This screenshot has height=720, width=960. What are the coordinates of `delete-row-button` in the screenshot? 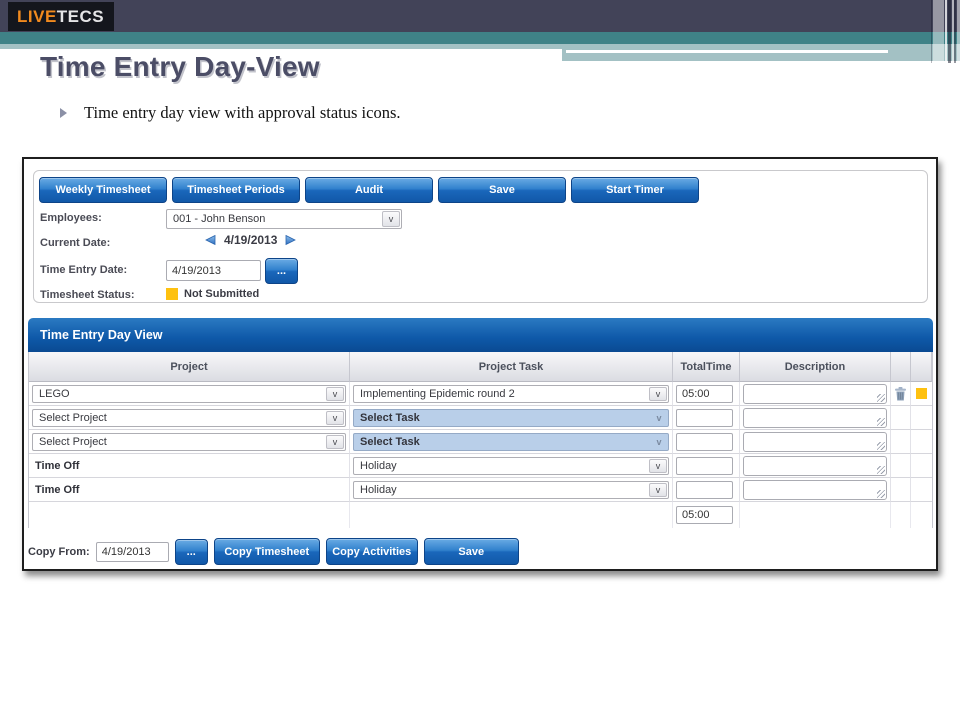 It's located at (900, 393).